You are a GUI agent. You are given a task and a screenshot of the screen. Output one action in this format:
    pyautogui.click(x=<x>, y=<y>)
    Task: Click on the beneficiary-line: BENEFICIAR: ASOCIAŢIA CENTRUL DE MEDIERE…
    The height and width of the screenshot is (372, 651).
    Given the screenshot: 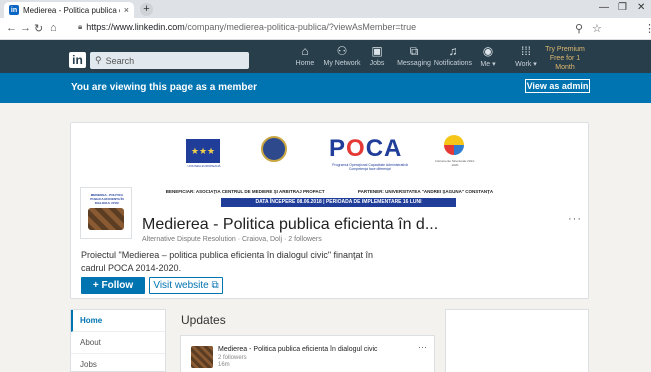 What is the action you would take?
    pyautogui.click(x=329, y=191)
    